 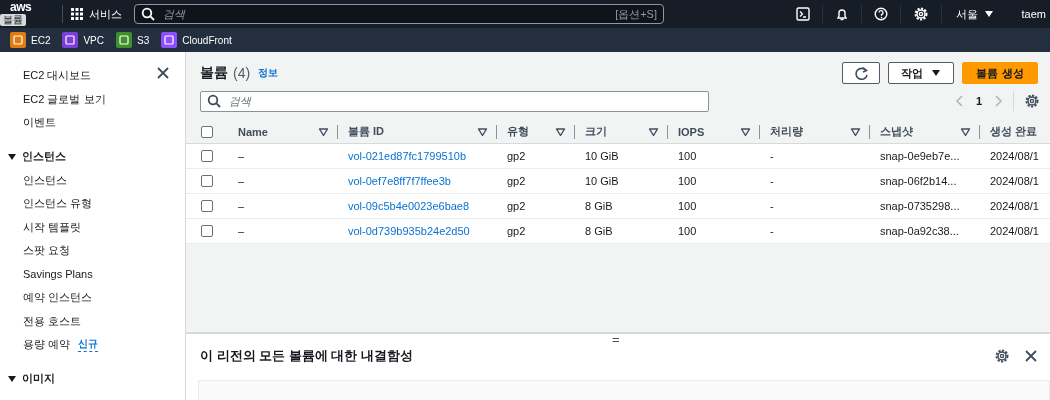 I want to click on user-menu: taem, so click(x=1028, y=14).